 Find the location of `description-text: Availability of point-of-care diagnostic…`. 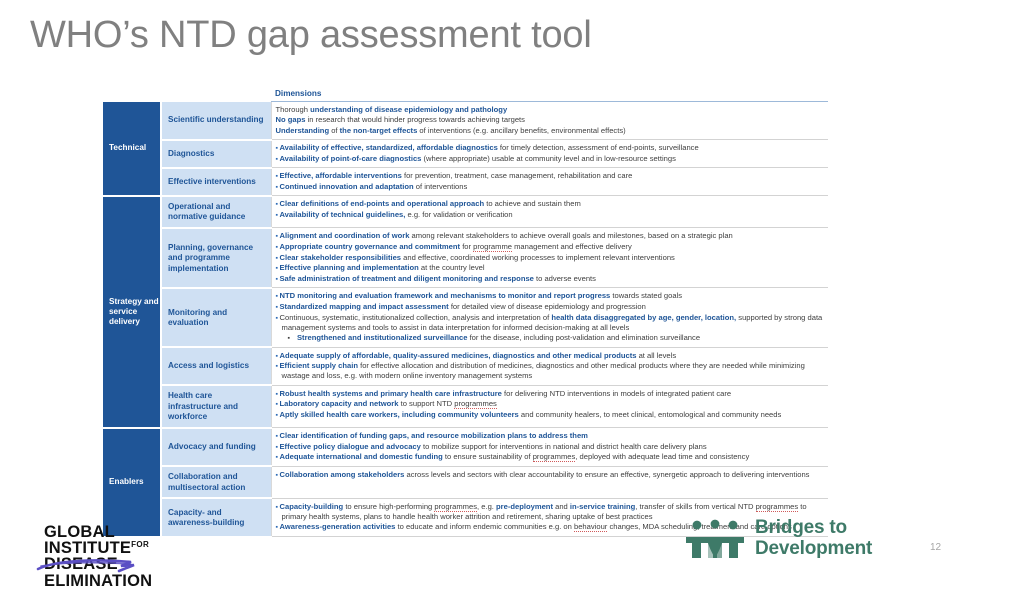

description-text: Availability of point-of-care diagnostic… is located at coordinates (350, 158).